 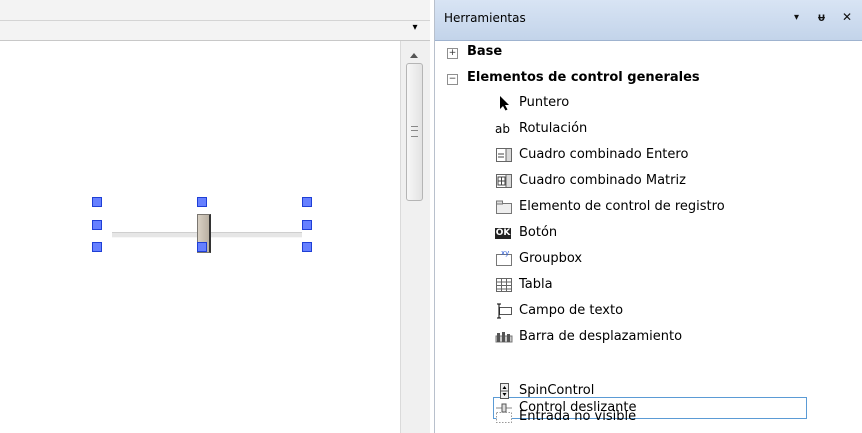 I want to click on tab-control-icon, so click(x=504, y=207).